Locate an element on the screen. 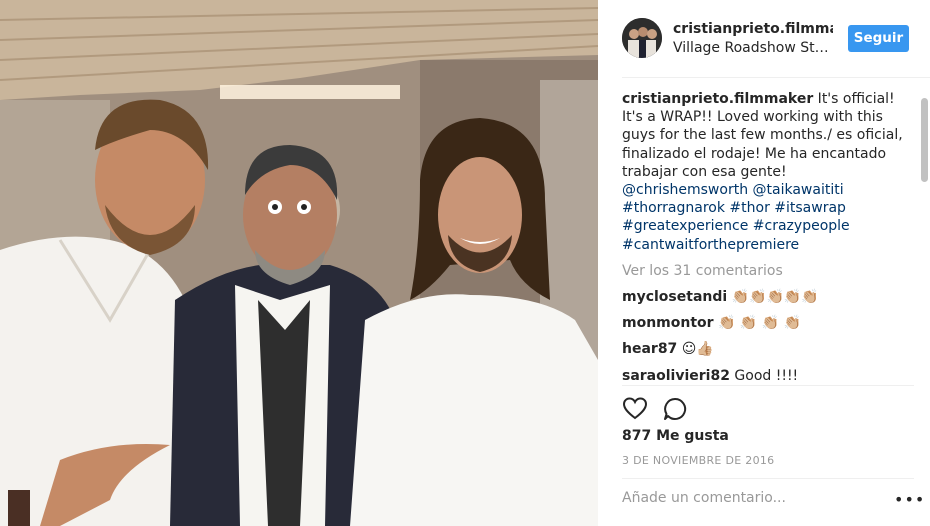 Image resolution: width=930 pixels, height=526 pixels. caption-username: cristianprieto.filmmaker is located at coordinates (717, 99).